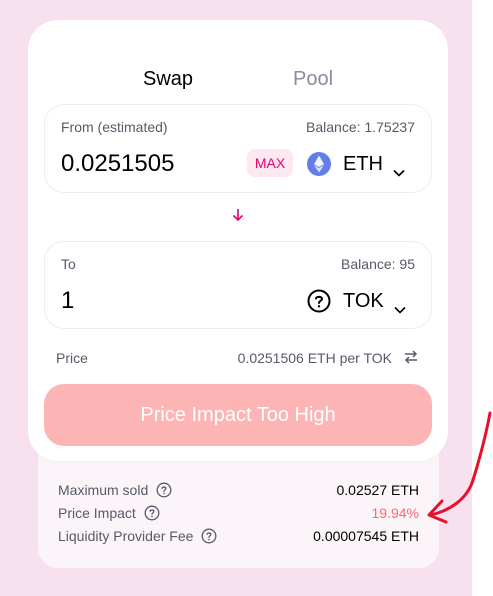 The height and width of the screenshot is (596, 493). What do you see at coordinates (238, 513) in the screenshot?
I see `price-impact-row: Price Impact 19.94%` at bounding box center [238, 513].